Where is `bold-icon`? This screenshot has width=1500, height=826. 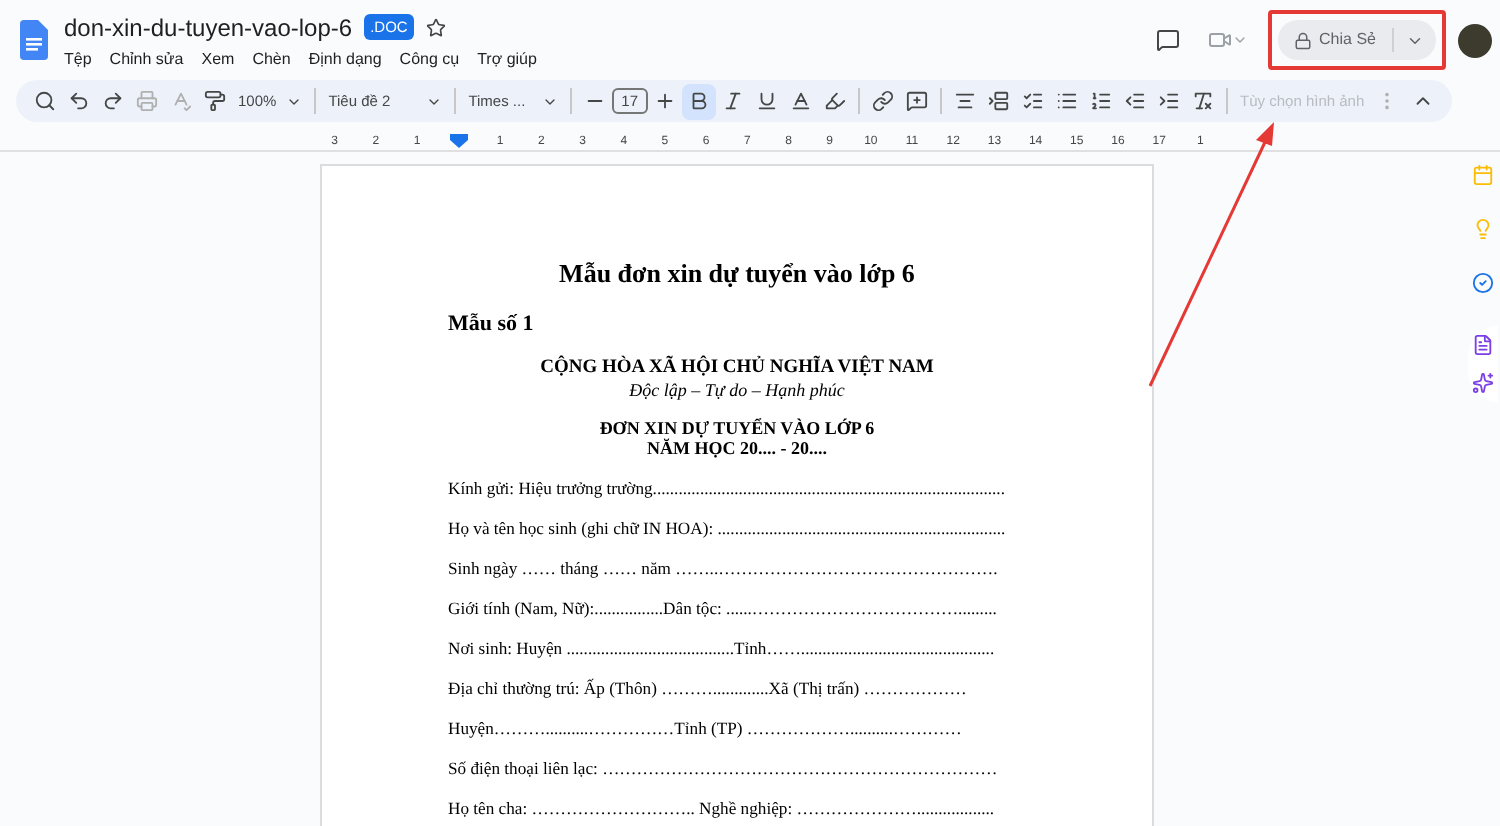 bold-icon is located at coordinates (699, 101).